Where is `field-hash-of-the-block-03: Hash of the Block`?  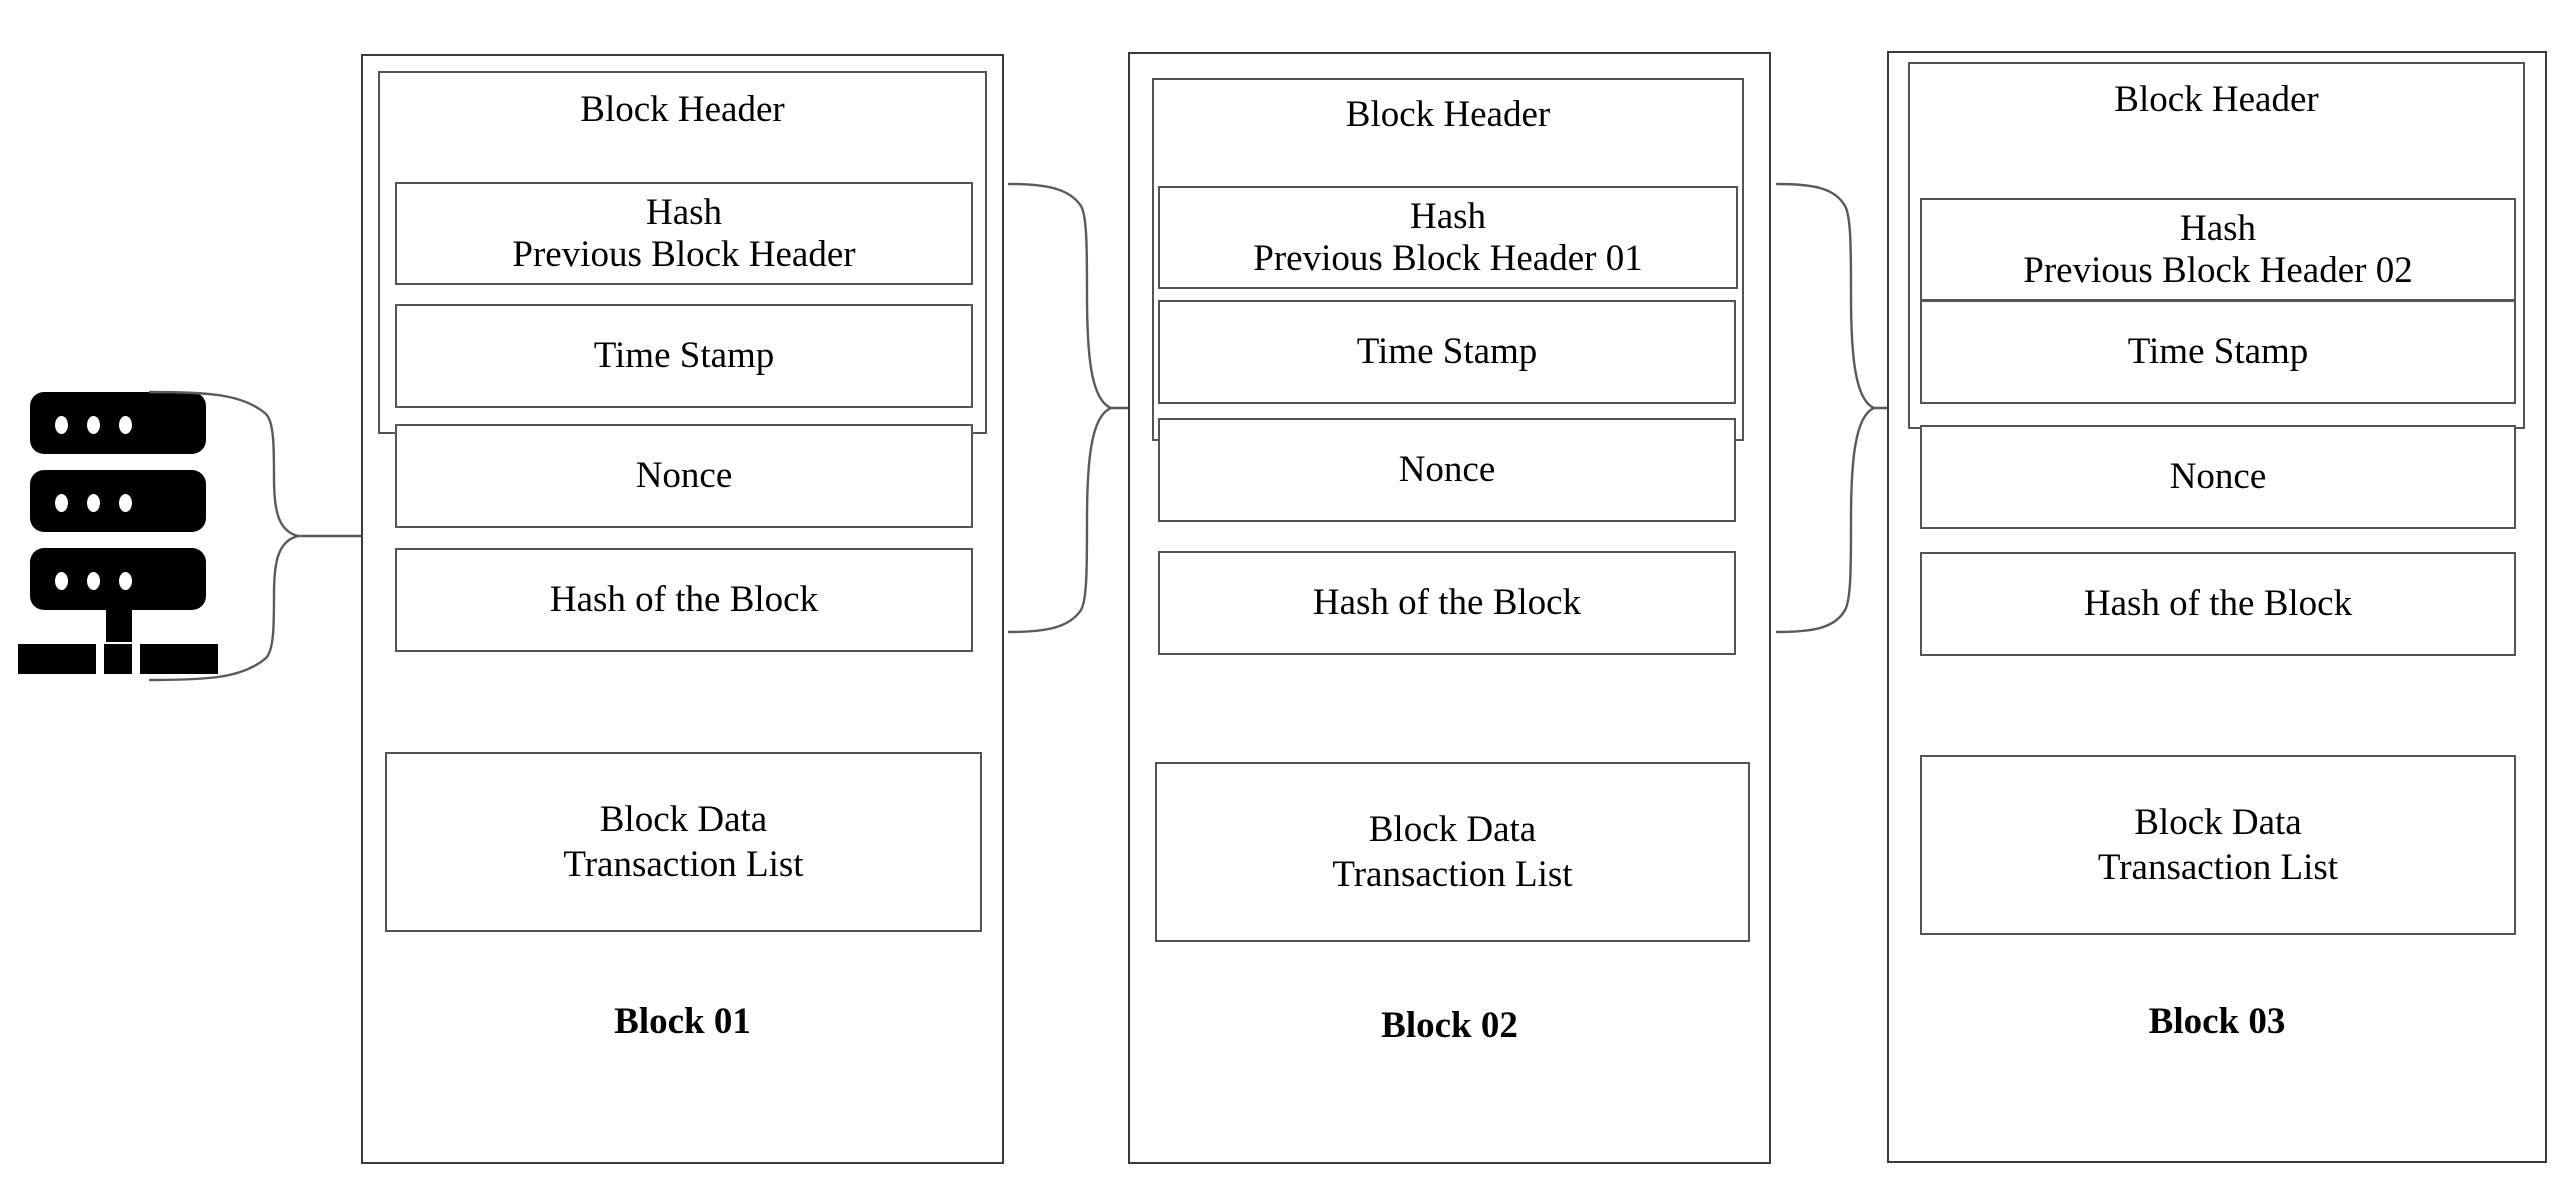 field-hash-of-the-block-03: Hash of the Block is located at coordinates (2218, 604).